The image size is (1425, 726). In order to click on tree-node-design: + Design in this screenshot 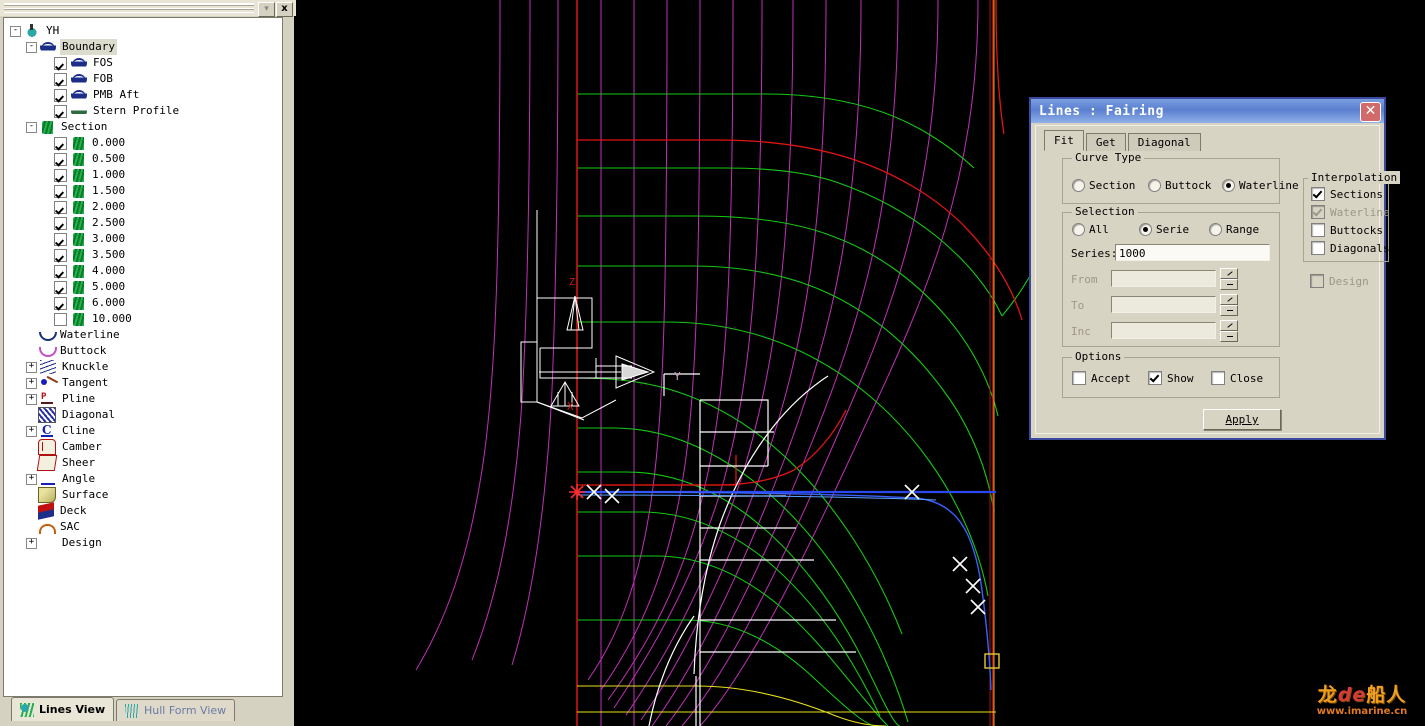, I will do `click(146, 543)`.